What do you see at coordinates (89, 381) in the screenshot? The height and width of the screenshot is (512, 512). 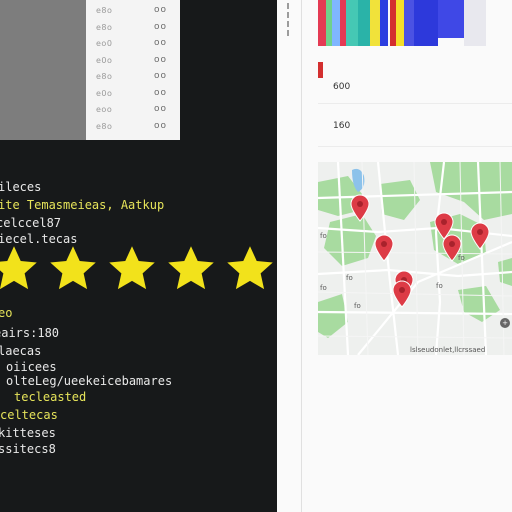 I see `code-line: olteLeg/ueekeicebamares` at bounding box center [89, 381].